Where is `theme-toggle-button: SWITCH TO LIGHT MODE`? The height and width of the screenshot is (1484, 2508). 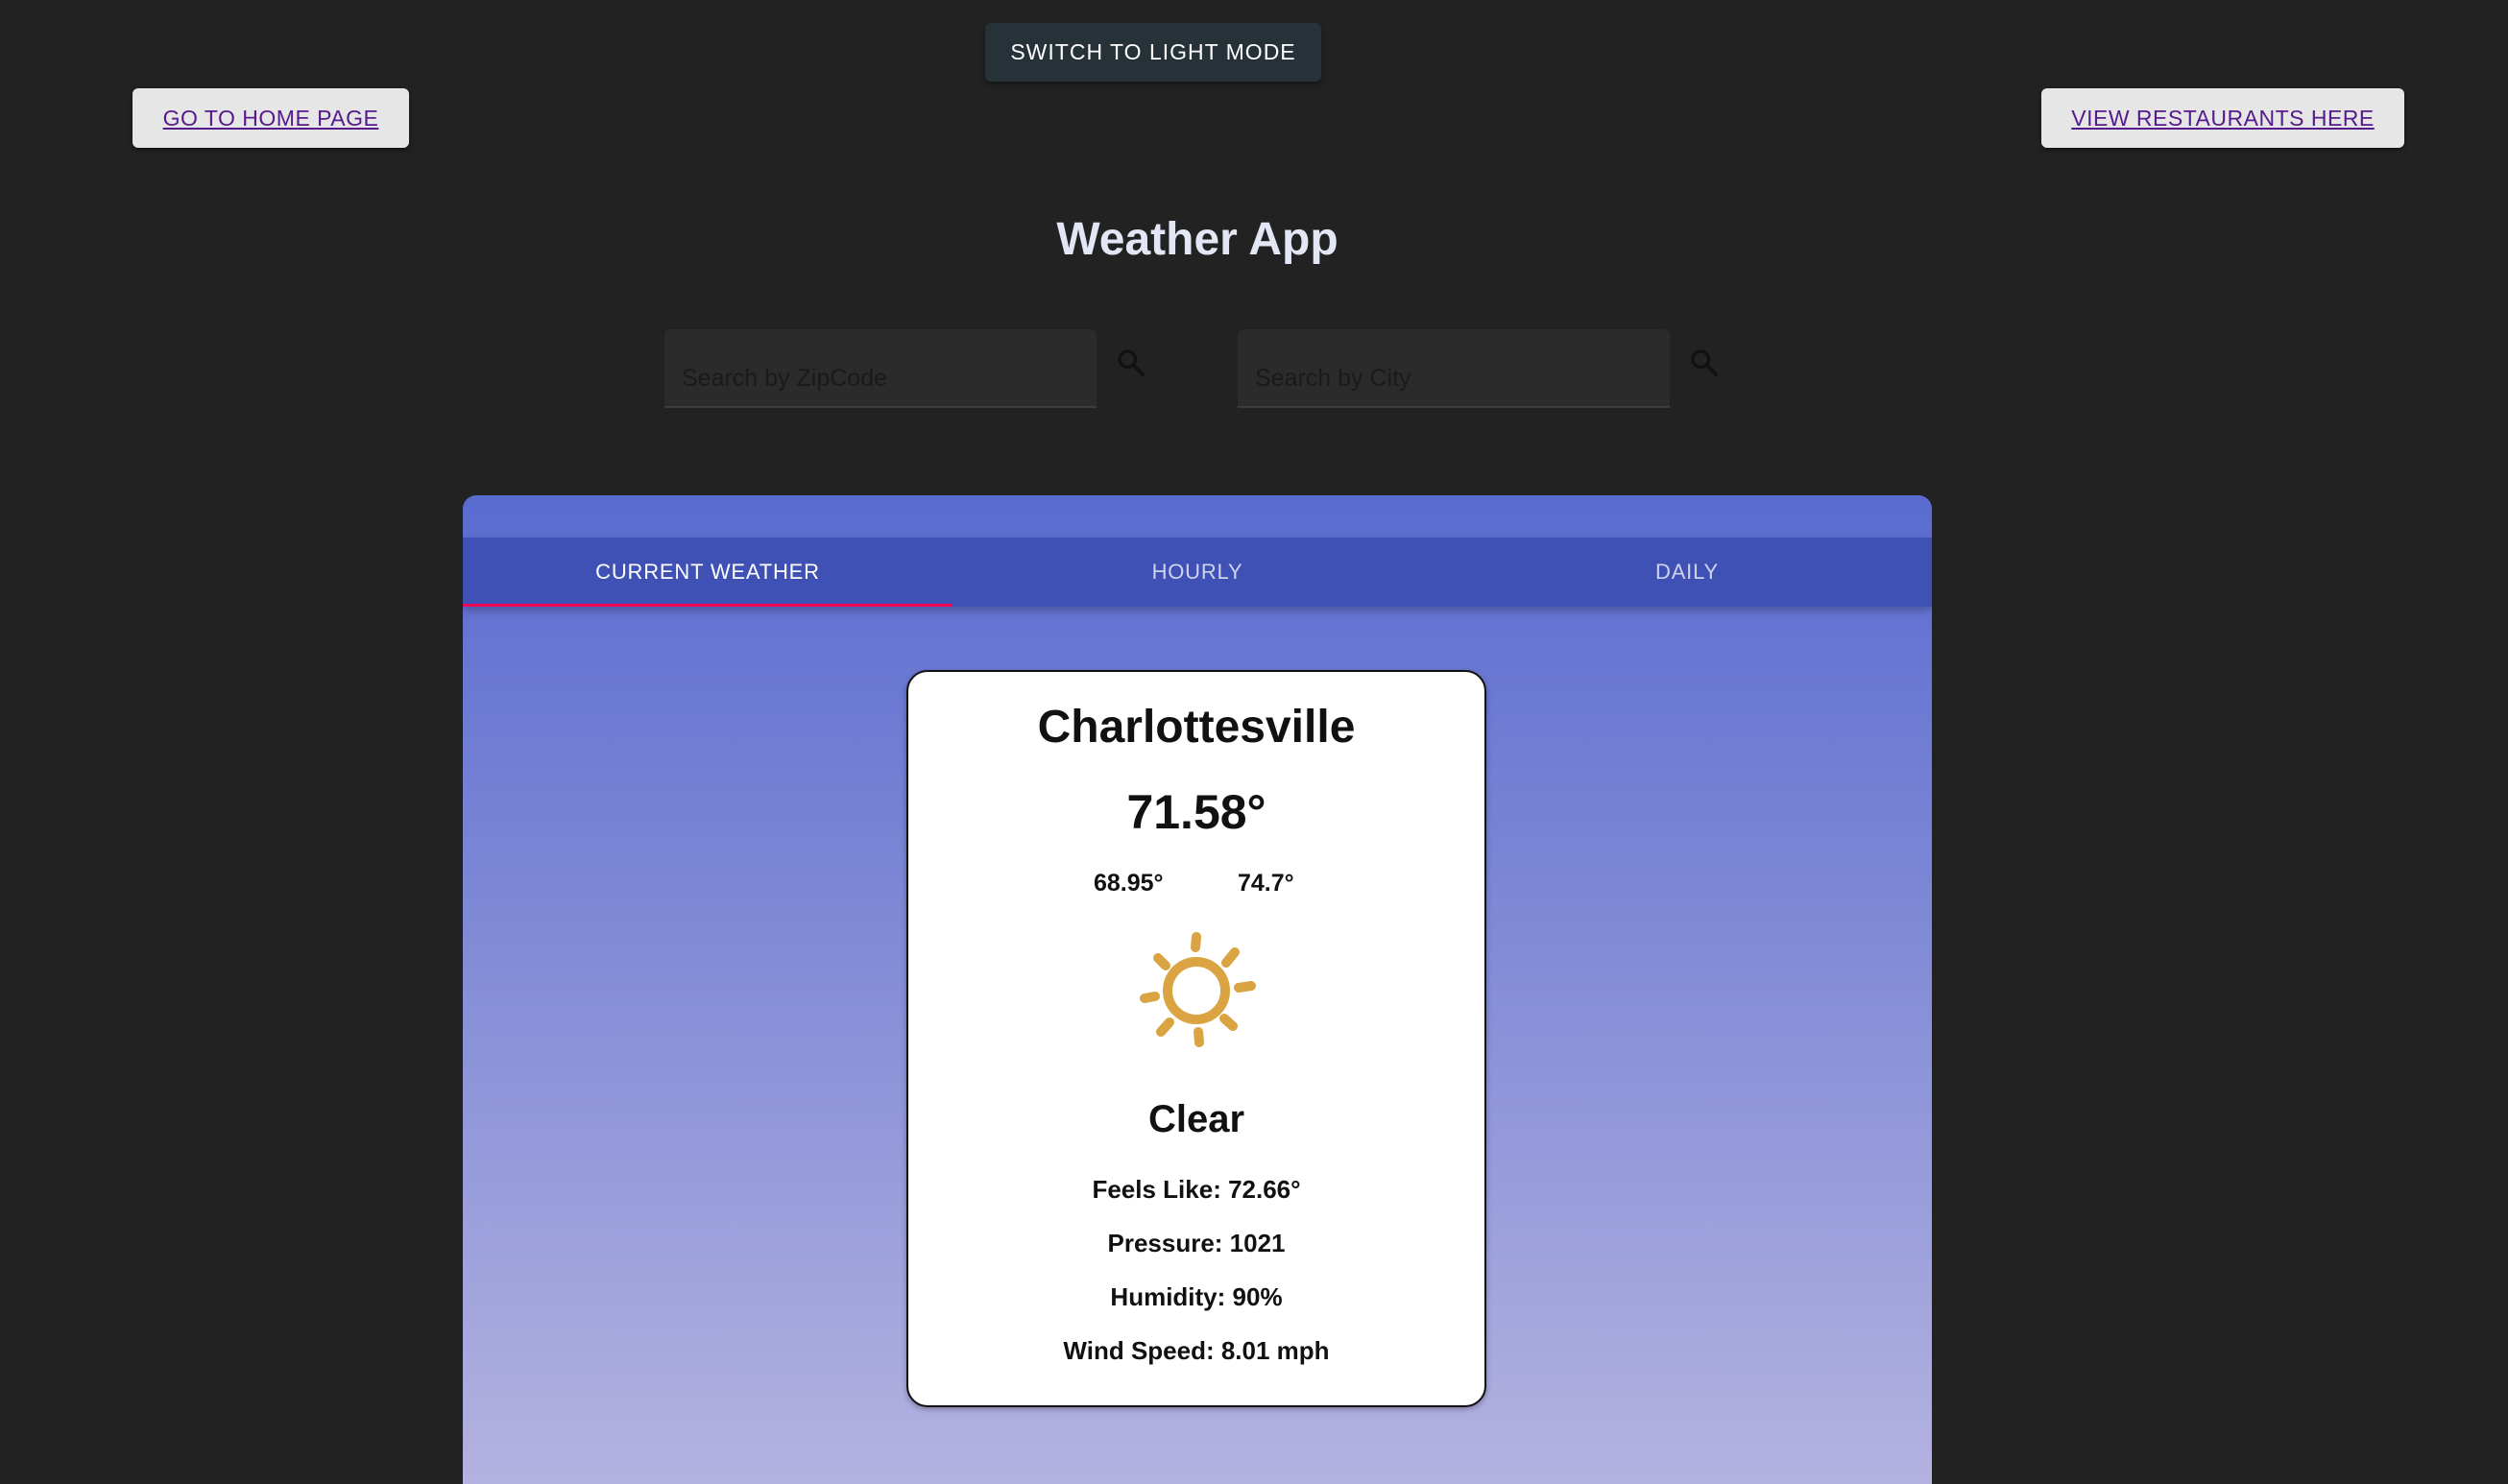 theme-toggle-button: SWITCH TO LIGHT MODE is located at coordinates (1153, 52).